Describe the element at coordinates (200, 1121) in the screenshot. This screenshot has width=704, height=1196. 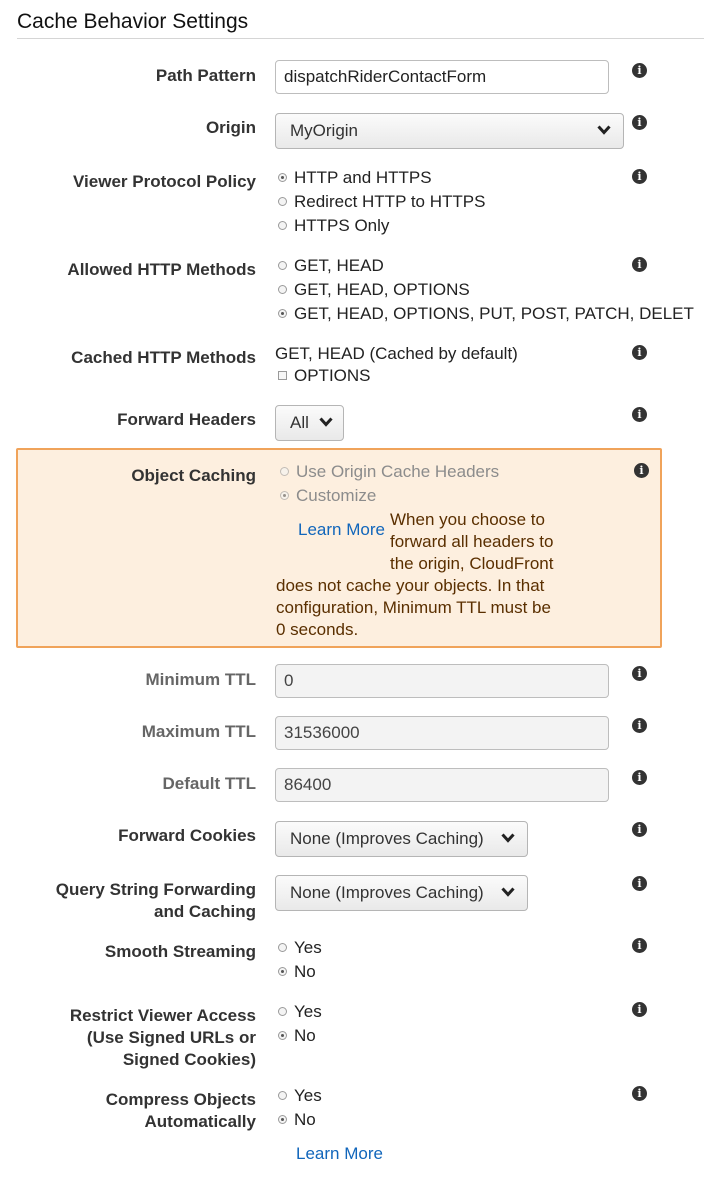
I see `compress-objects-label-line2: Automatically` at that location.